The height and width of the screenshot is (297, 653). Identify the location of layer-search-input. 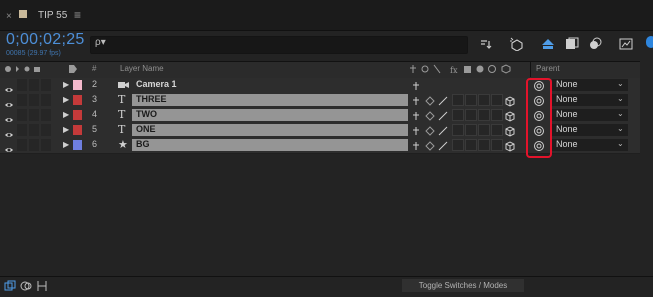
(279, 45).